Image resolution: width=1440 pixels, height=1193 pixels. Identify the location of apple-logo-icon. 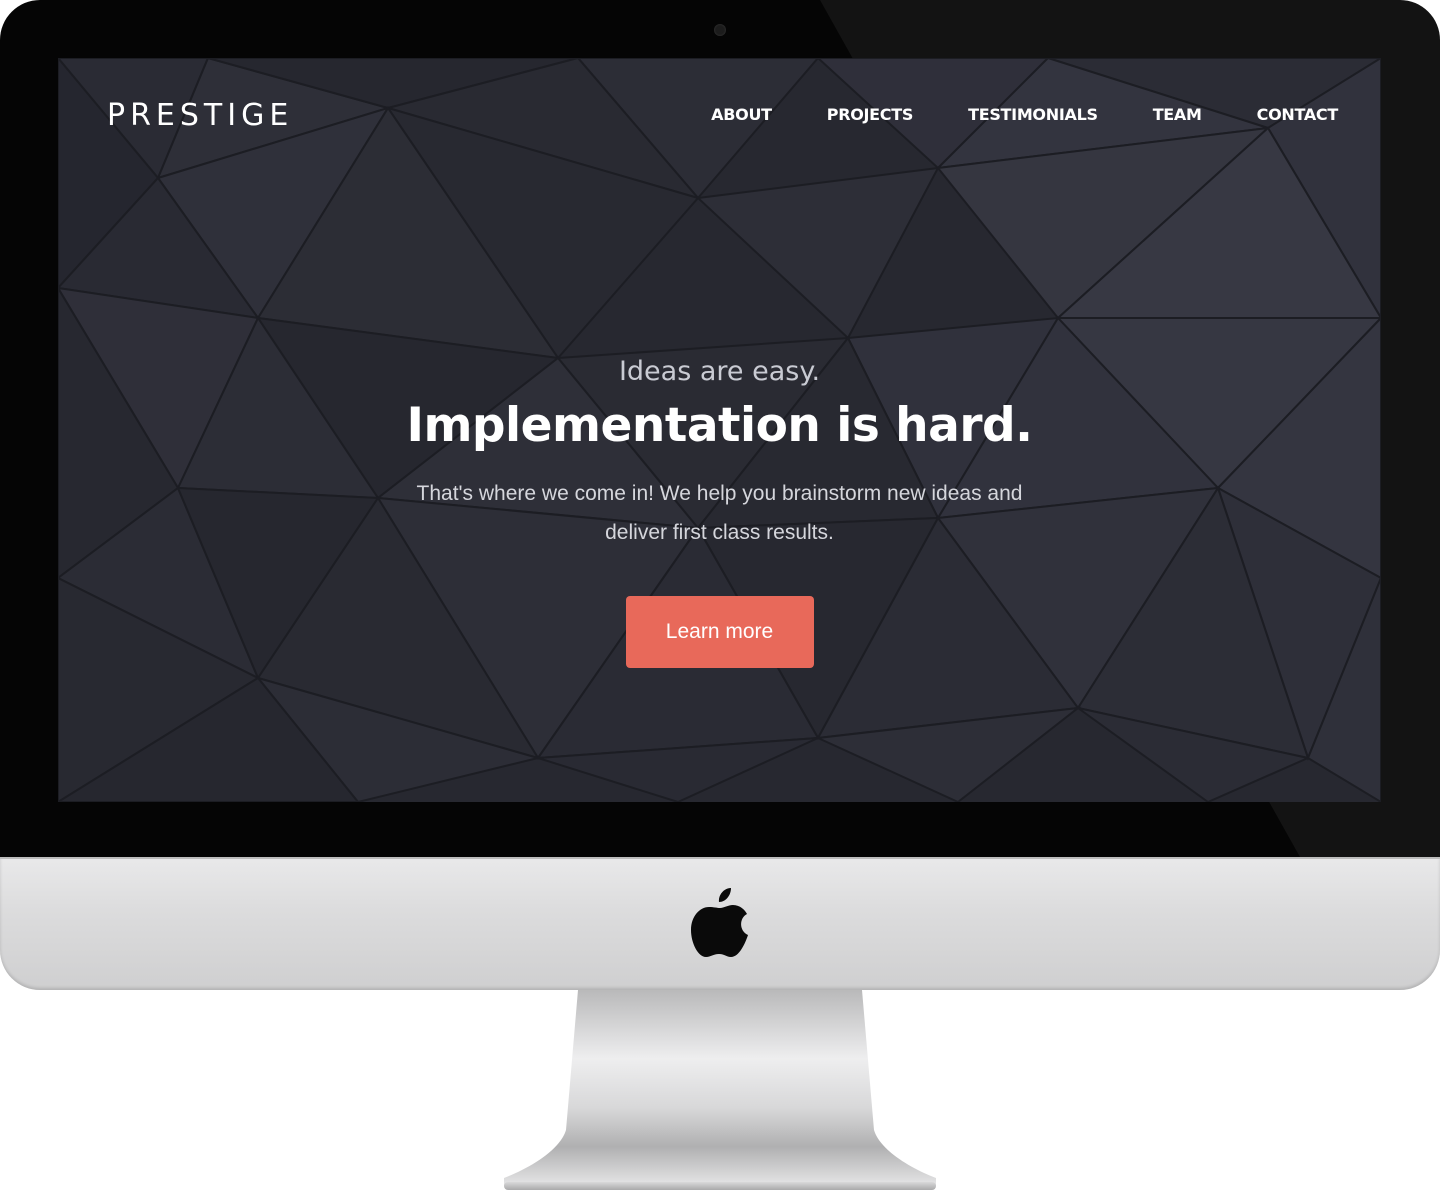
(719, 922).